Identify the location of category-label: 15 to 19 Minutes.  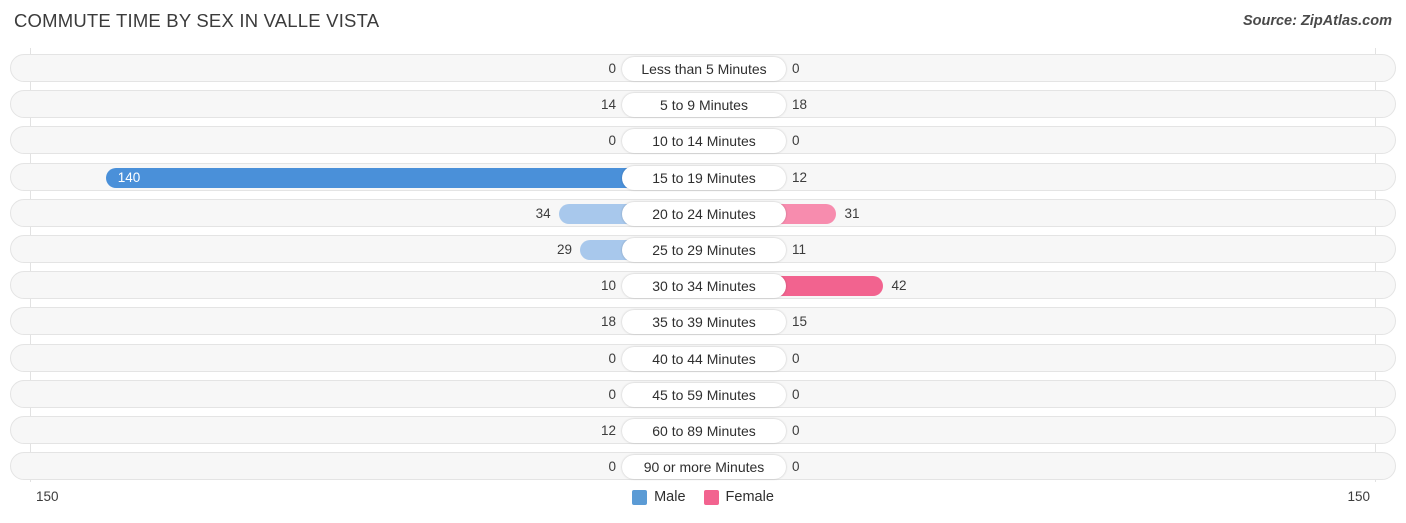
(704, 177).